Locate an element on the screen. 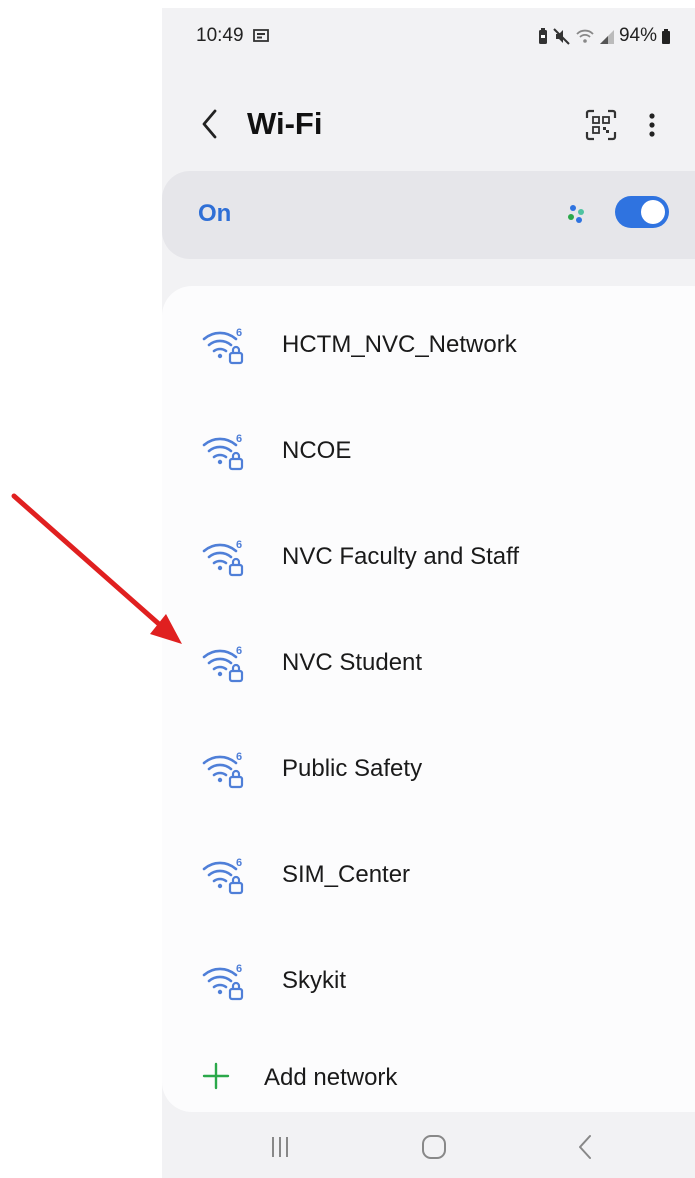 This screenshot has width=695, height=1178. app-header: Wi-Fi is located at coordinates (428, 124).